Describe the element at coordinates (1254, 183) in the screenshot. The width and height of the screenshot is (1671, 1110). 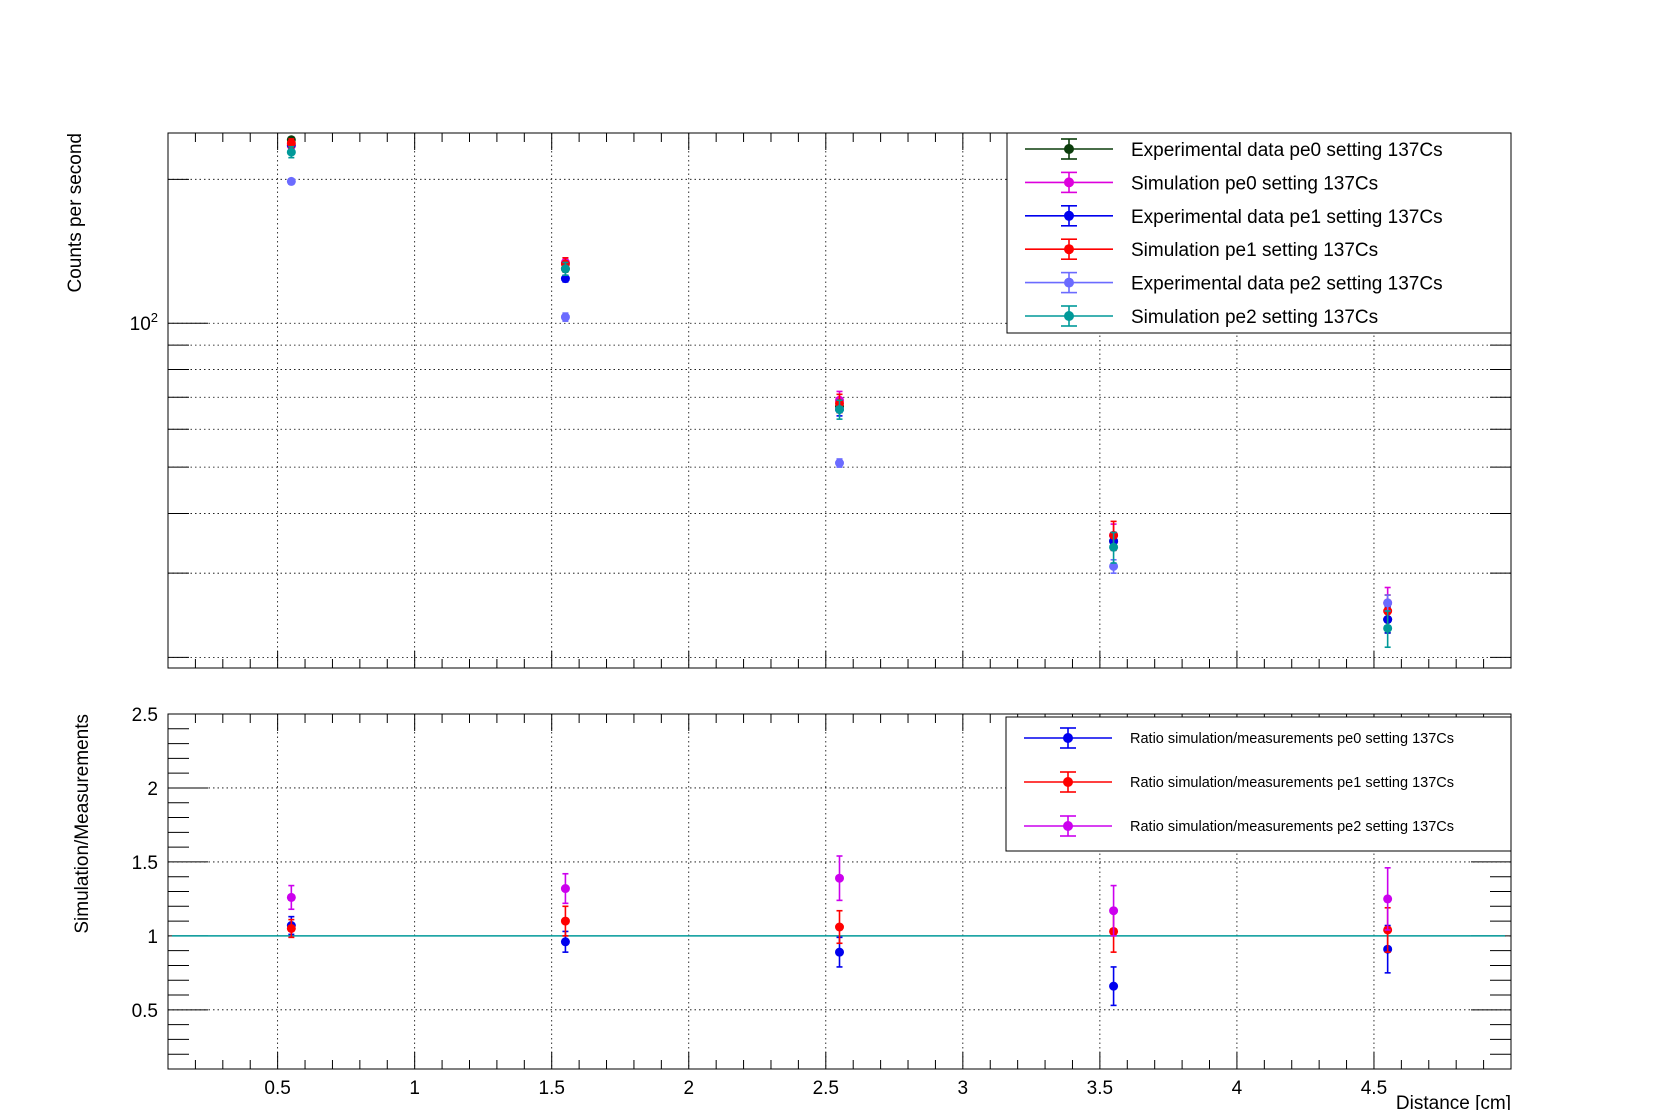
I see `top-legend-label: Simulation pe0 setting 137Cs` at that location.